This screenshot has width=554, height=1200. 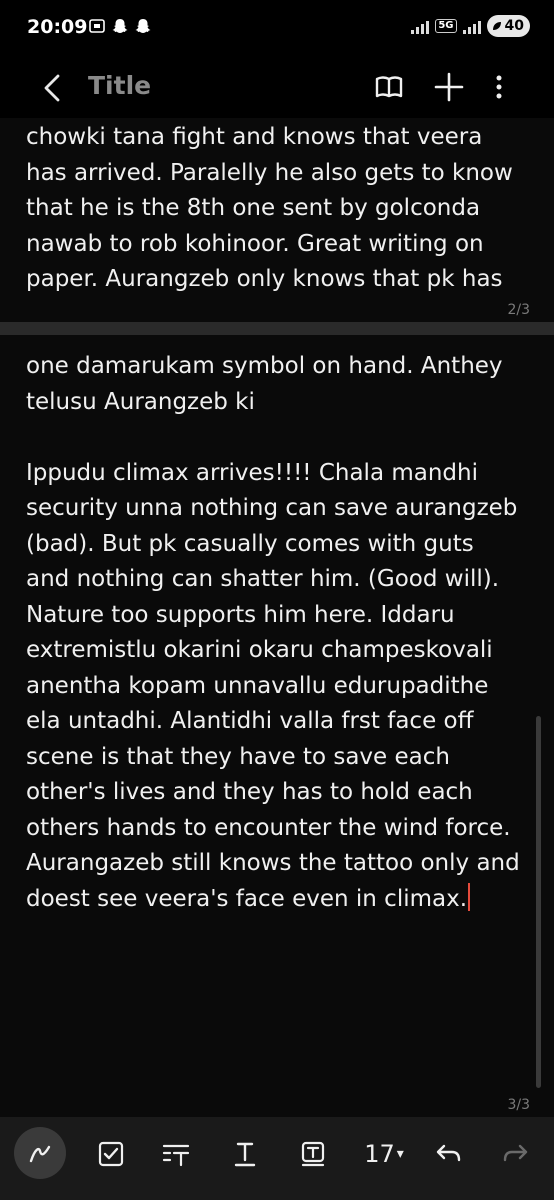 I want to click on app-bar: Title, so click(x=277, y=88).